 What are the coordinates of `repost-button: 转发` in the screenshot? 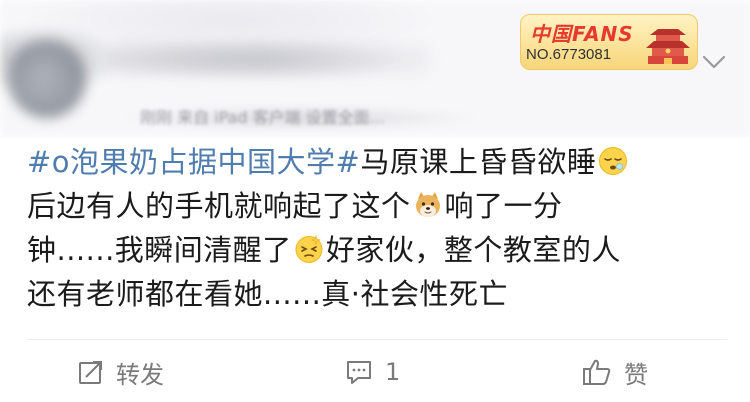 It's located at (121, 372).